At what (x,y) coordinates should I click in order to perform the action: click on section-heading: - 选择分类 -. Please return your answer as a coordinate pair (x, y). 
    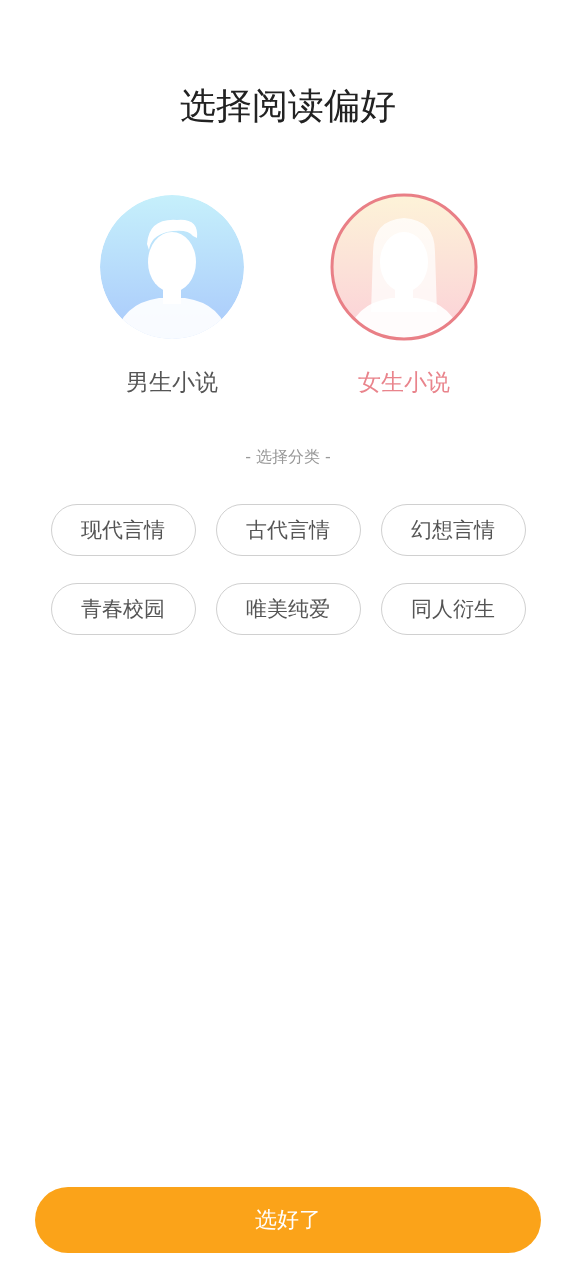
    Looking at the image, I should click on (288, 457).